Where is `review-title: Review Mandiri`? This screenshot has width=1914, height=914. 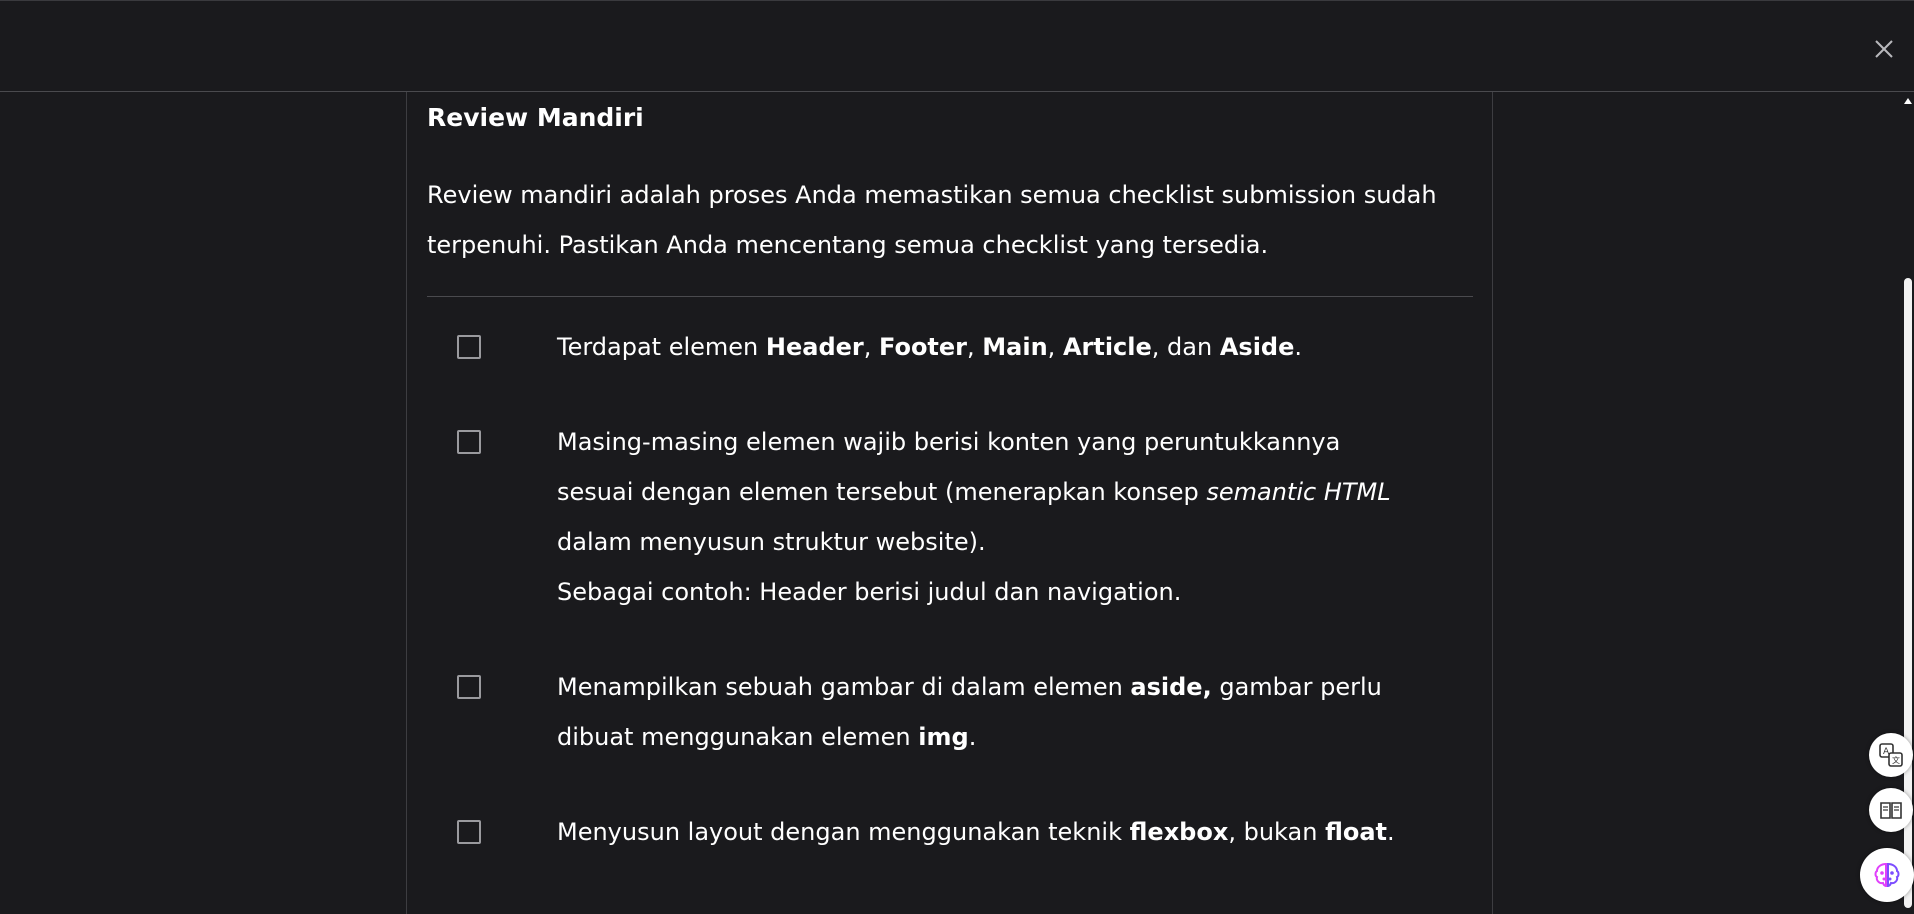
review-title: Review Mandiri is located at coordinates (535, 117).